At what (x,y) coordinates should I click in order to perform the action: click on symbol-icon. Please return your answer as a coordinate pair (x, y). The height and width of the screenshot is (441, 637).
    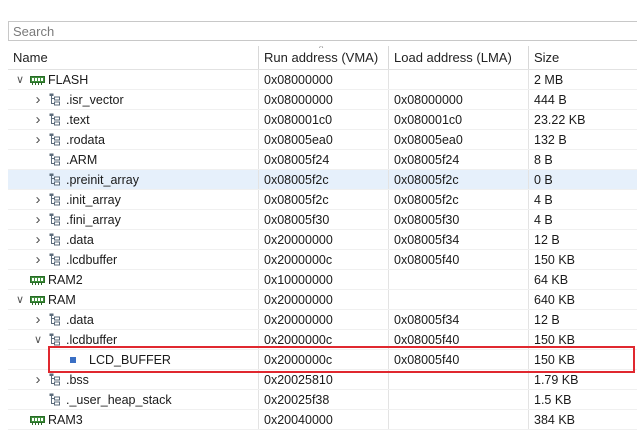
    Looking at the image, I should click on (73, 360).